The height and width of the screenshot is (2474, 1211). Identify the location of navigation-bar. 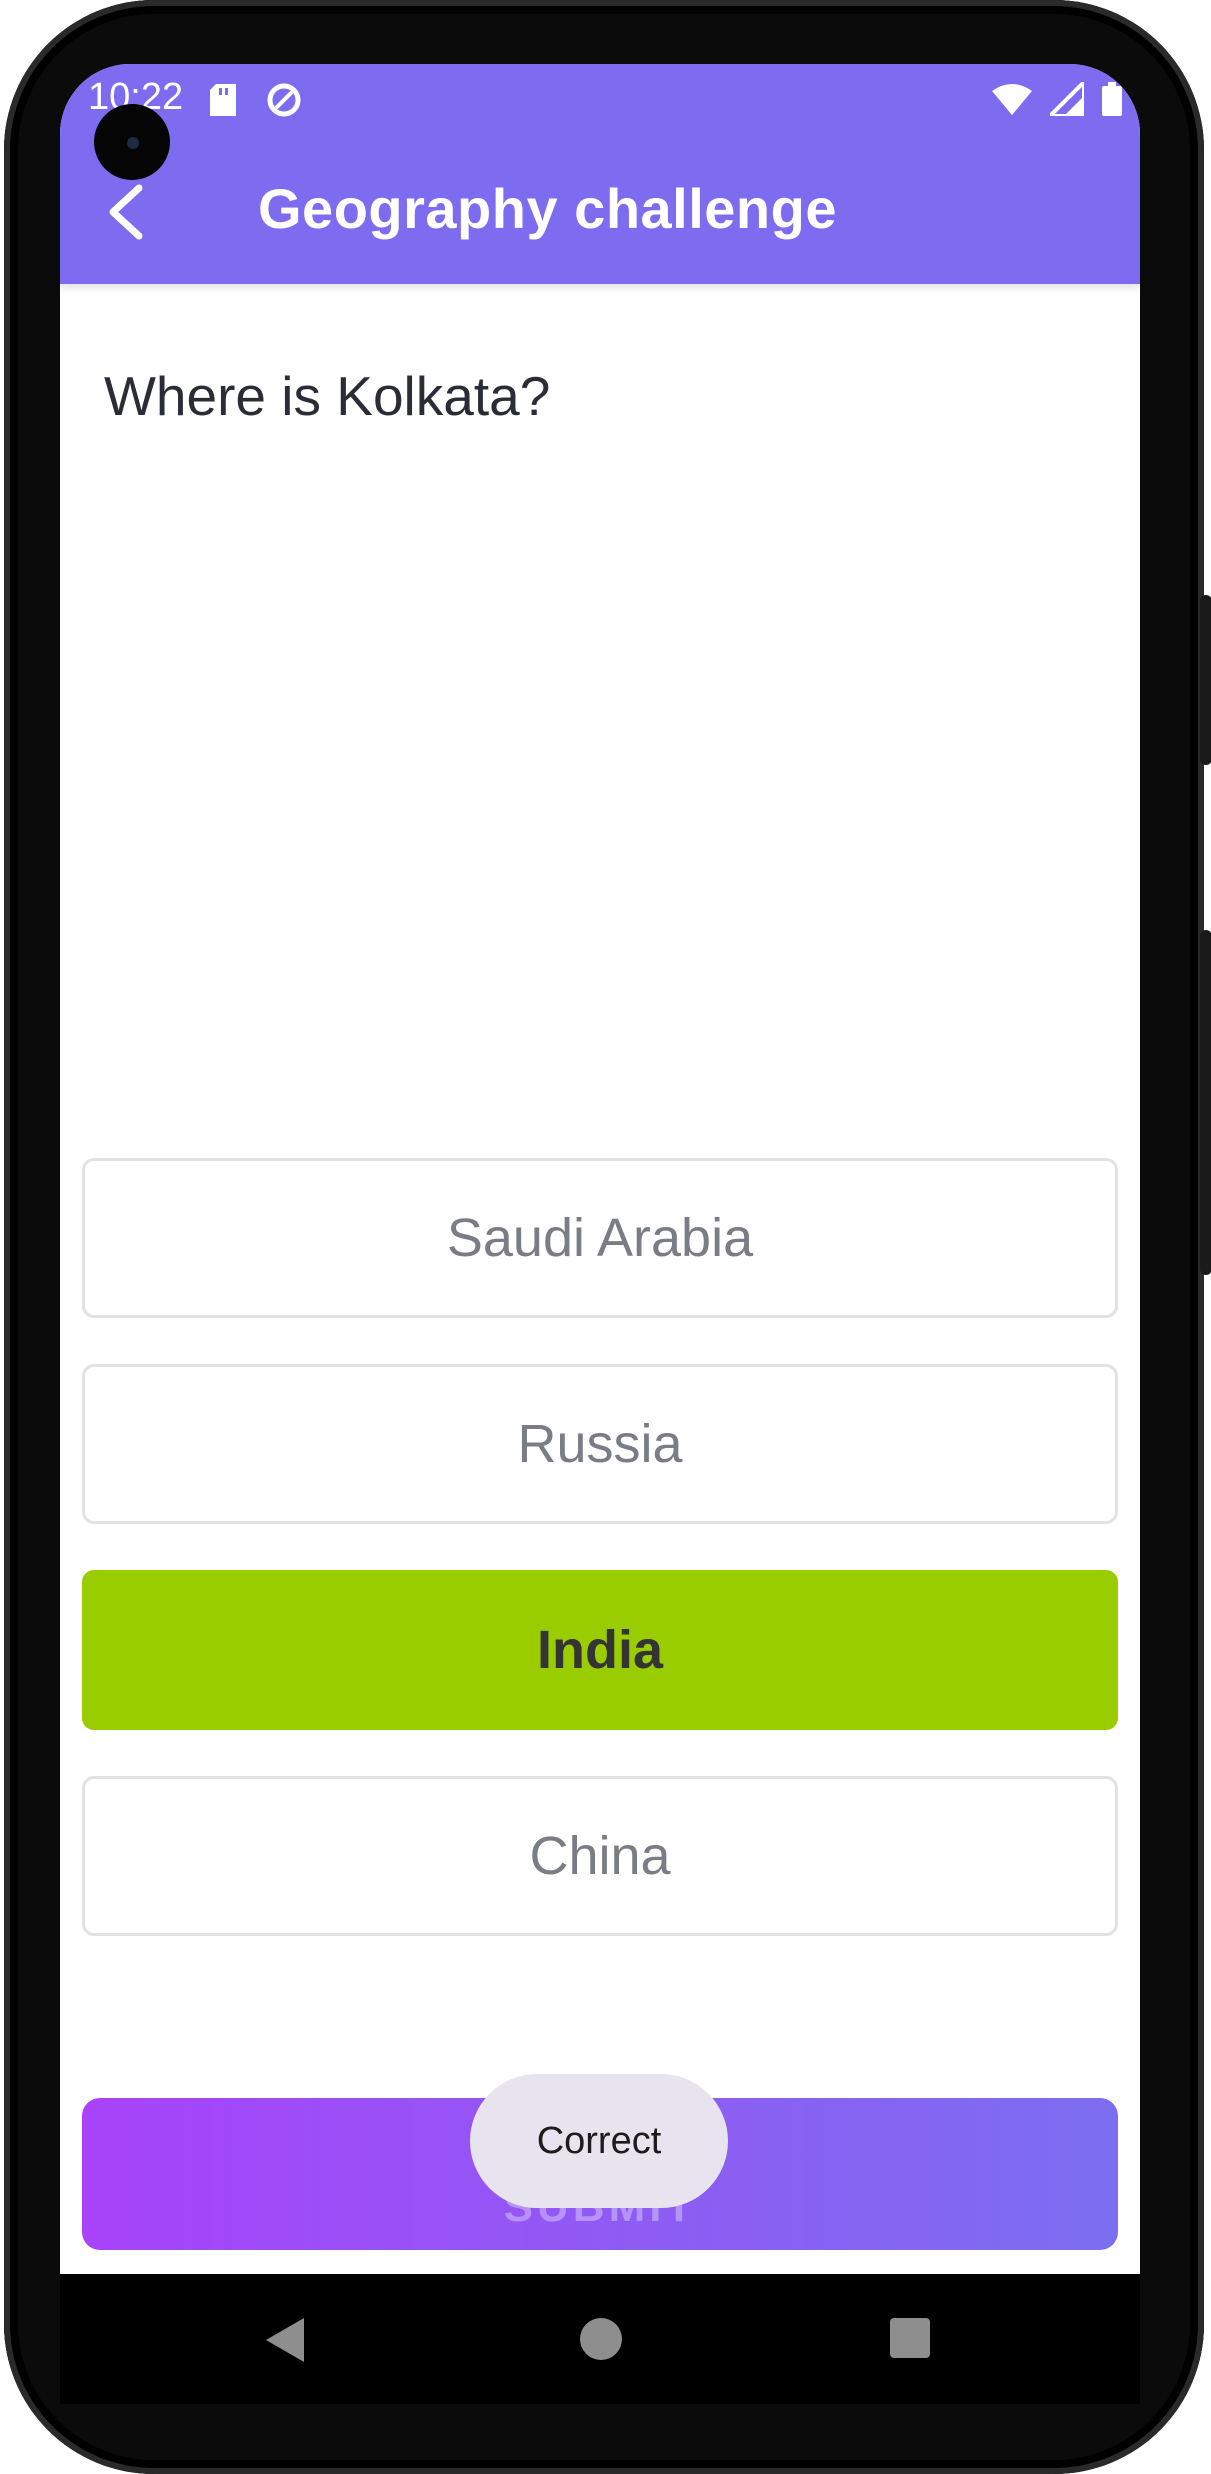
(600, 2339).